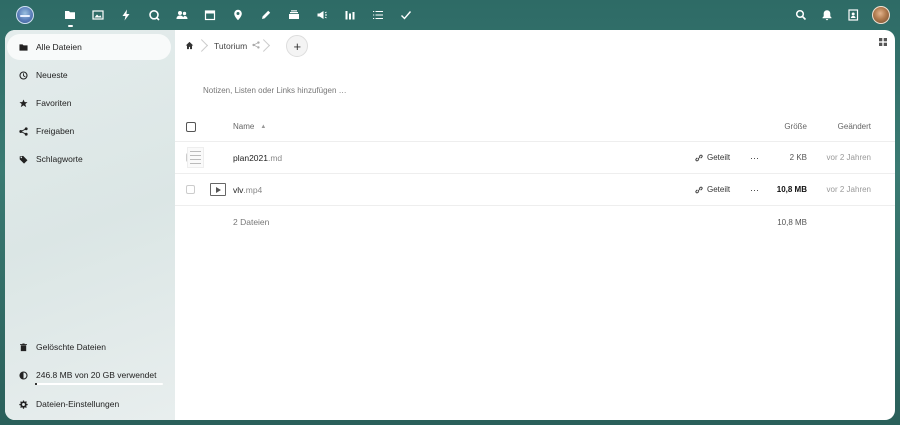 This screenshot has width=900, height=425. What do you see at coordinates (98, 15) in the screenshot?
I see `photos-icon` at bounding box center [98, 15].